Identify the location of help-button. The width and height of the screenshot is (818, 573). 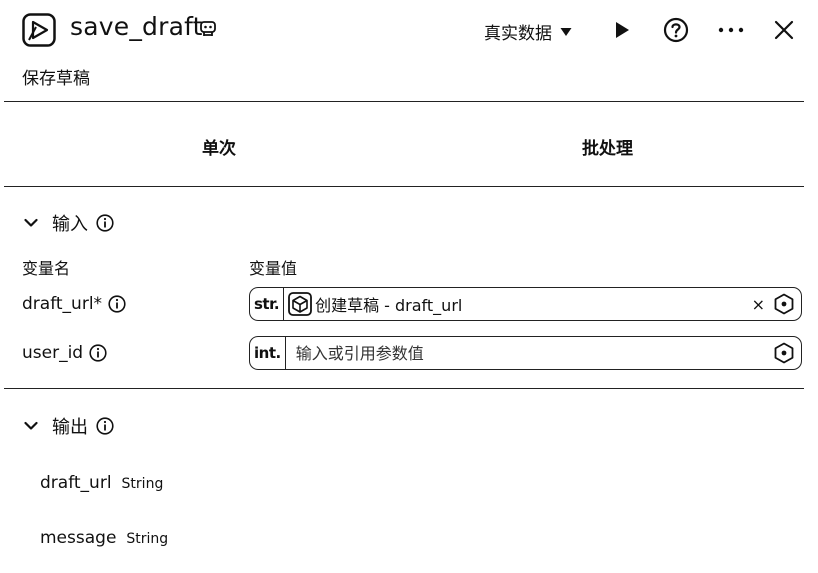
(676, 30).